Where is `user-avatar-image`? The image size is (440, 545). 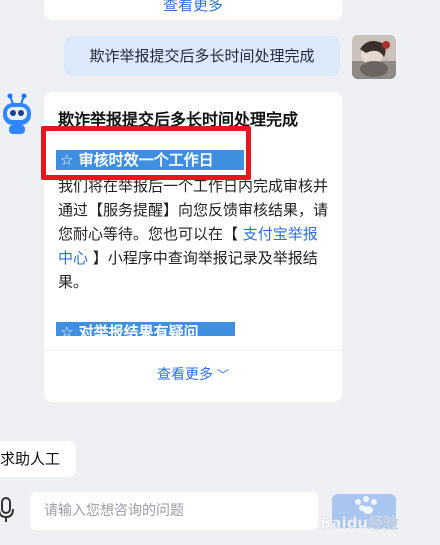
user-avatar-image is located at coordinates (374, 57).